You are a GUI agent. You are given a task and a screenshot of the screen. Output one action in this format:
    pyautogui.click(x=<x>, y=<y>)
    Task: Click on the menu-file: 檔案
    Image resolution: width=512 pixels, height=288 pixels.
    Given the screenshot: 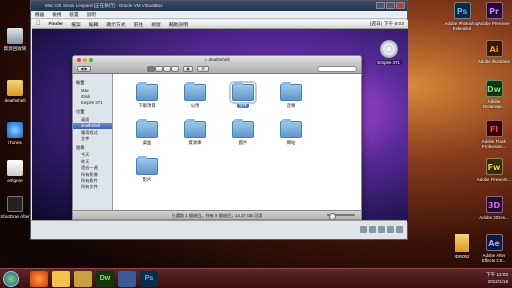 What is the action you would take?
    pyautogui.click(x=76, y=24)
    